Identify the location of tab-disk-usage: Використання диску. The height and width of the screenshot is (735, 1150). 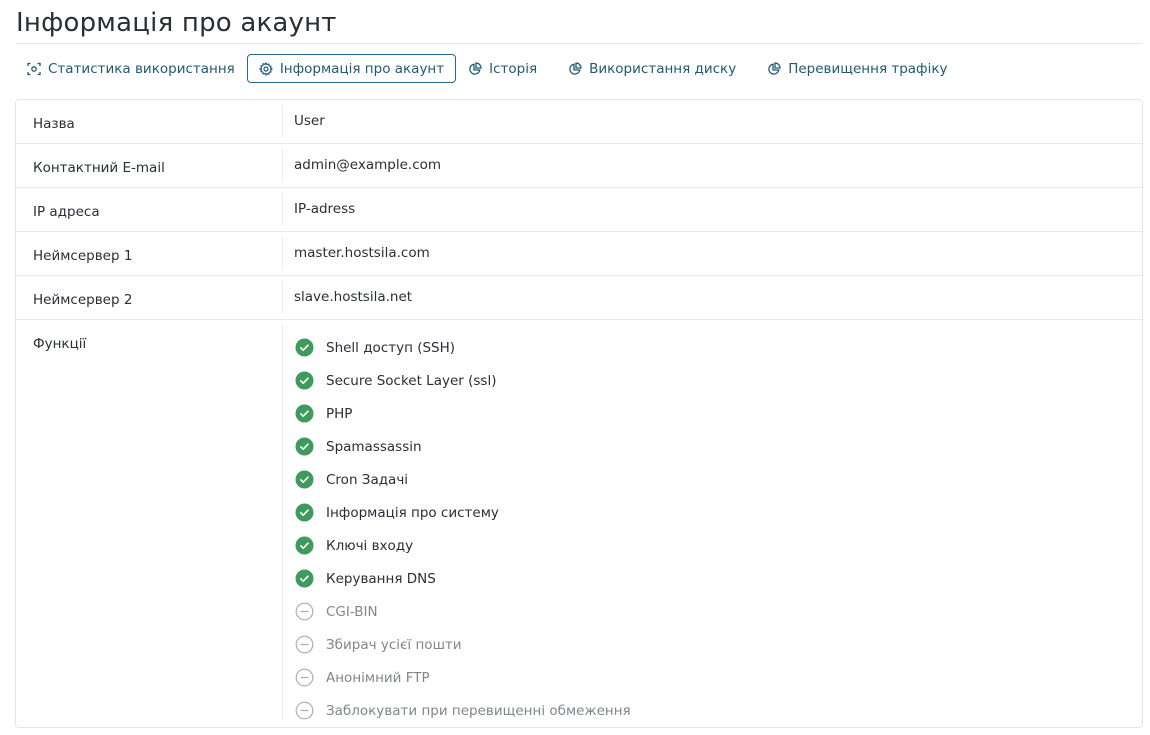
(652, 68).